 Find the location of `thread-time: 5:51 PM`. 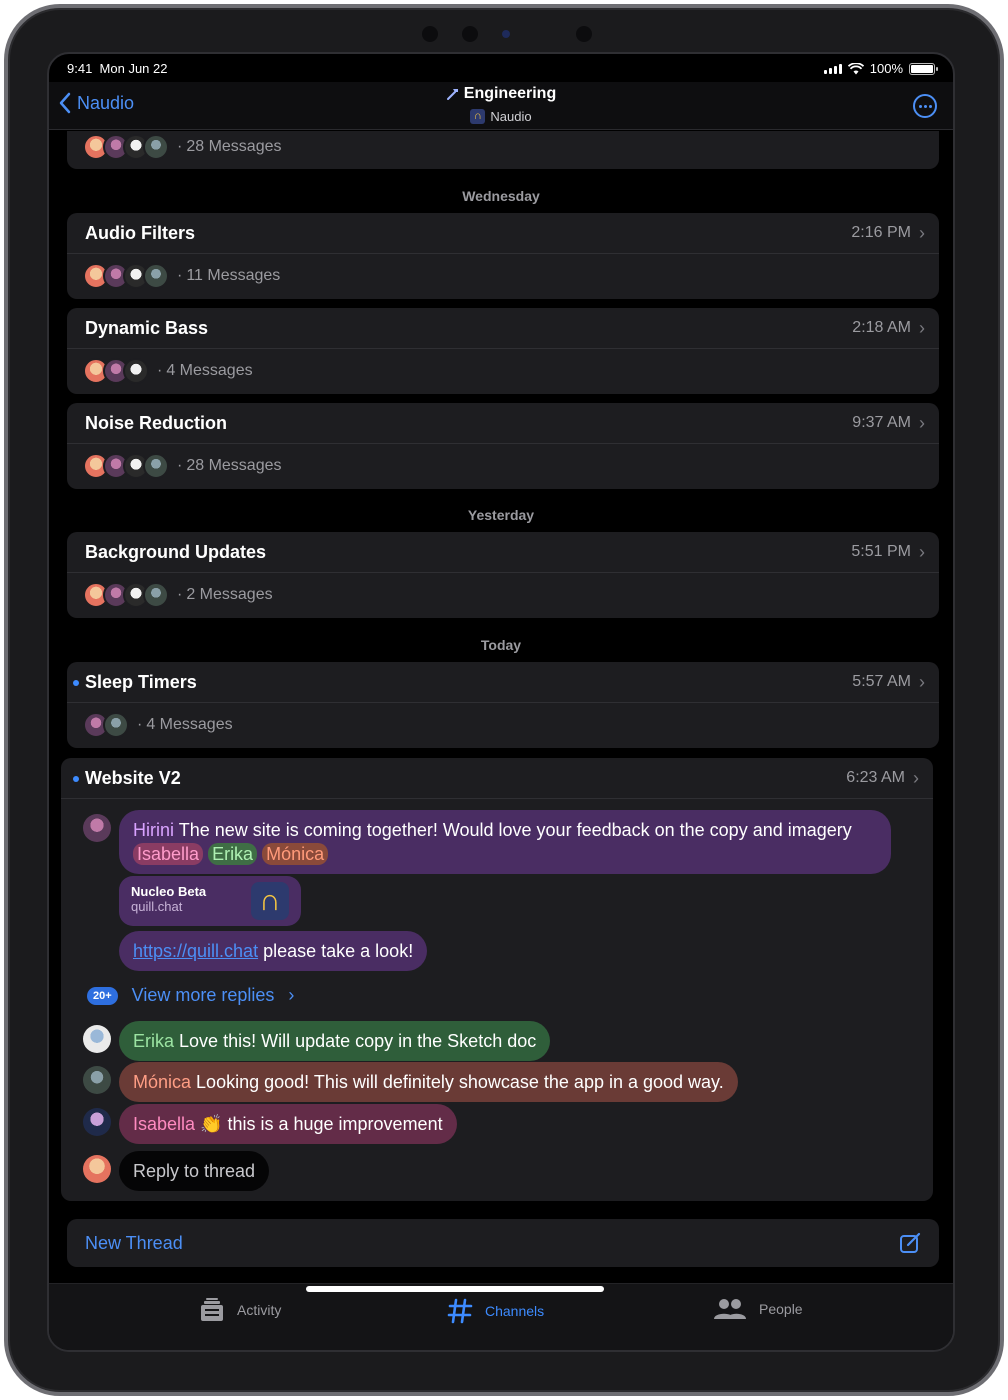

thread-time: 5:51 PM is located at coordinates (881, 551).